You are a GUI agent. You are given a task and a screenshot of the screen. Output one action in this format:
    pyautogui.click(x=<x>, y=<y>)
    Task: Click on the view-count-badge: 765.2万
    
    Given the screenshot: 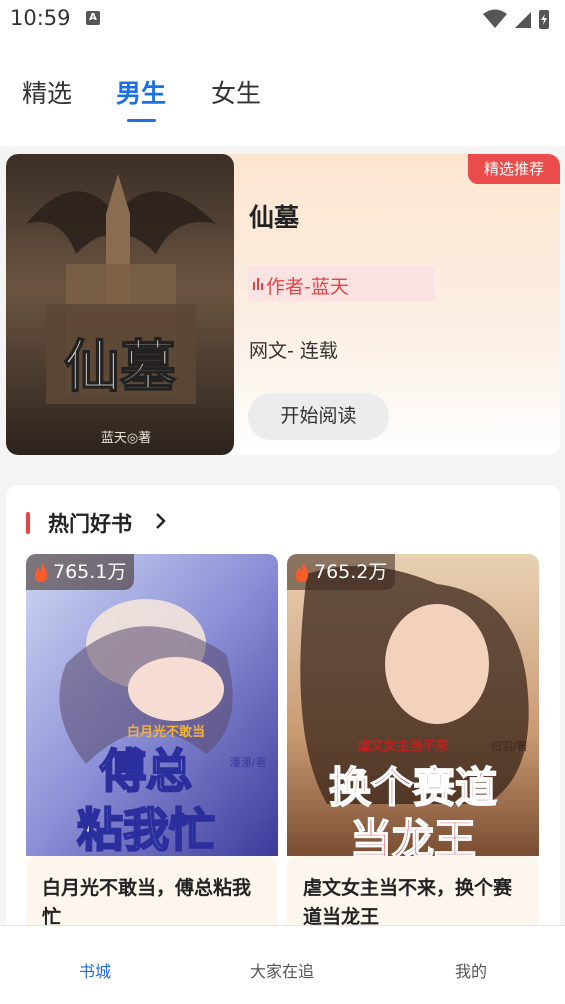 What is the action you would take?
    pyautogui.click(x=341, y=572)
    